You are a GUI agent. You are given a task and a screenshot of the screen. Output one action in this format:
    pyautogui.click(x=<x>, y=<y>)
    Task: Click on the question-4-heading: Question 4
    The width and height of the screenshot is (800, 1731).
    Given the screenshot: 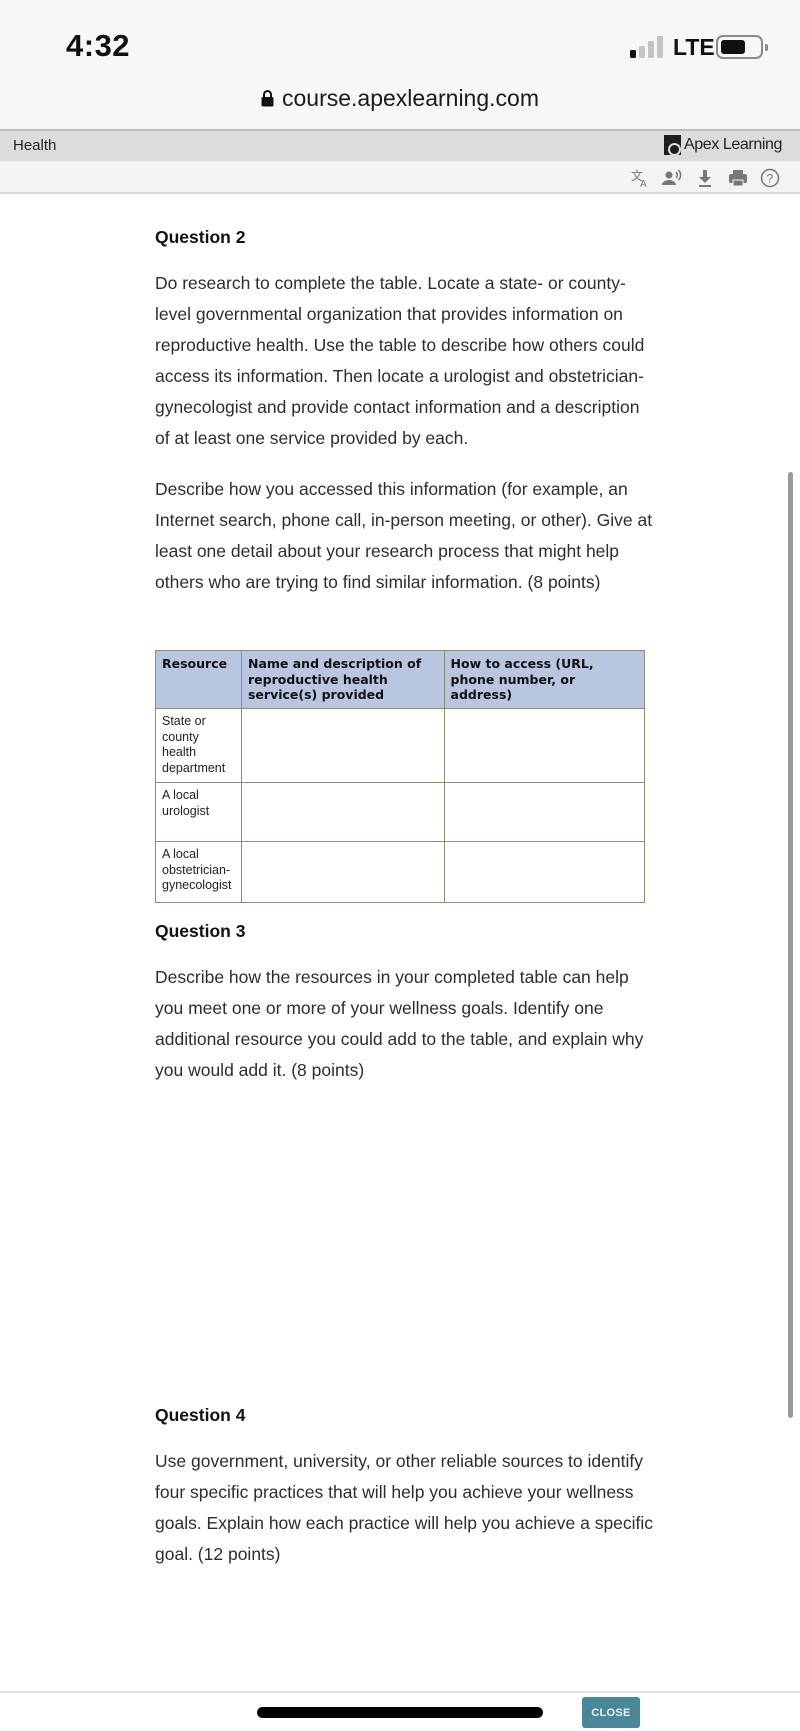 What is the action you would take?
    pyautogui.click(x=200, y=1415)
    